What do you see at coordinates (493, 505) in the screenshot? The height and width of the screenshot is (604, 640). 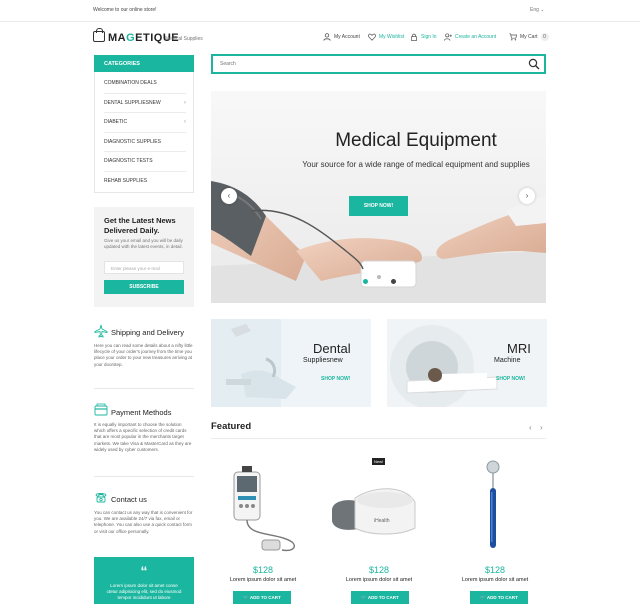 I see `product-image-dental-mirror` at bounding box center [493, 505].